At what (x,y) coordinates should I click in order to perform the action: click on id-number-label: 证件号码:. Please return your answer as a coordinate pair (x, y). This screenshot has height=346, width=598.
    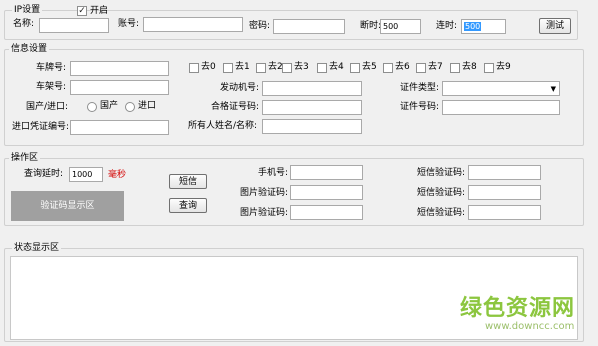
    Looking at the image, I should click on (419, 107).